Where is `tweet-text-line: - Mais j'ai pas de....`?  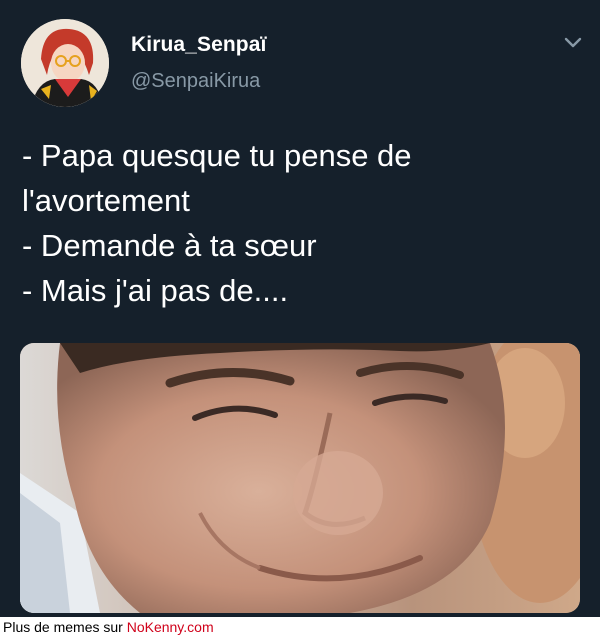
tweet-text-line: - Mais j'ai pas de.... is located at coordinates (155, 290).